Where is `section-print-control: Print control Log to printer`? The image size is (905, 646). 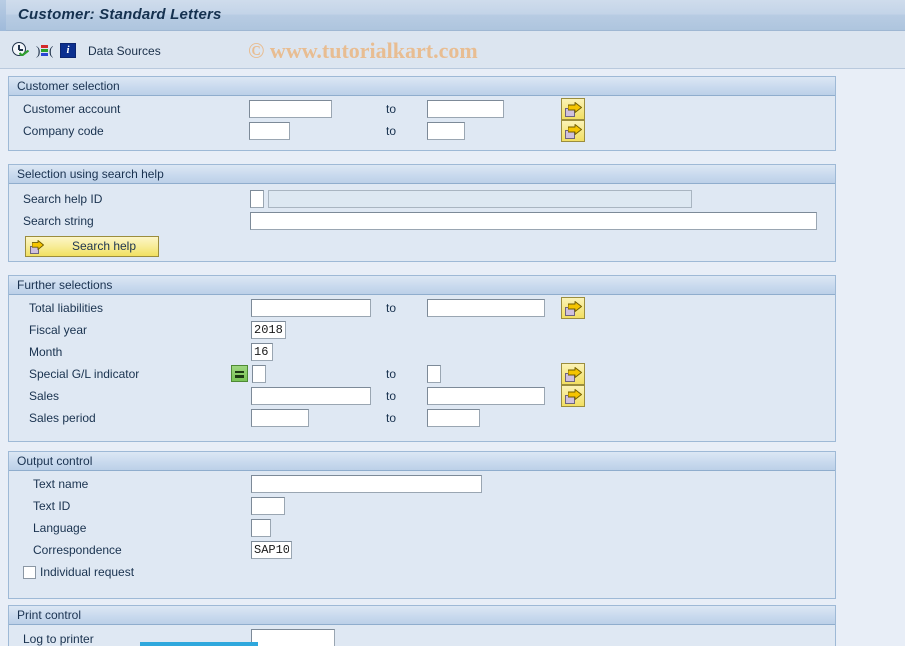
section-print-control: Print control Log to printer is located at coordinates (422, 625).